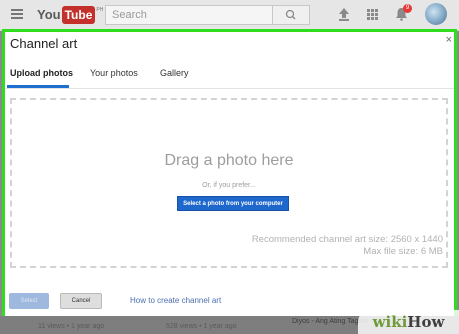 The height and width of the screenshot is (334, 459). I want to click on logo-region-text: PH, so click(100, 10).